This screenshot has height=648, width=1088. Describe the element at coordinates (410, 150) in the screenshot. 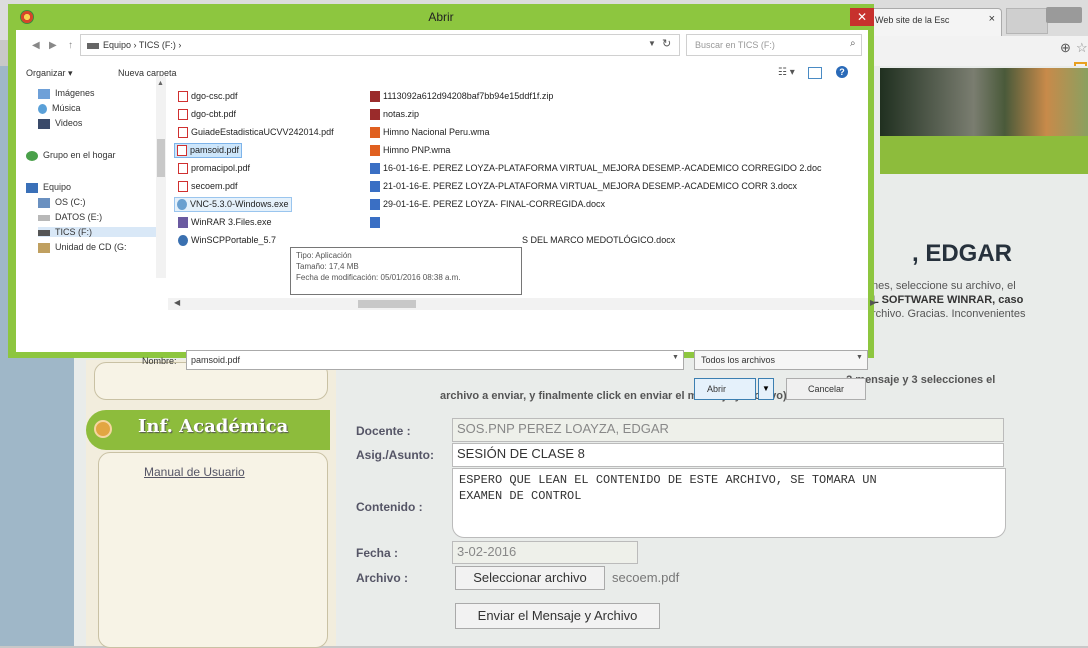

I see `file-item: Himno PNP.wma` at that location.